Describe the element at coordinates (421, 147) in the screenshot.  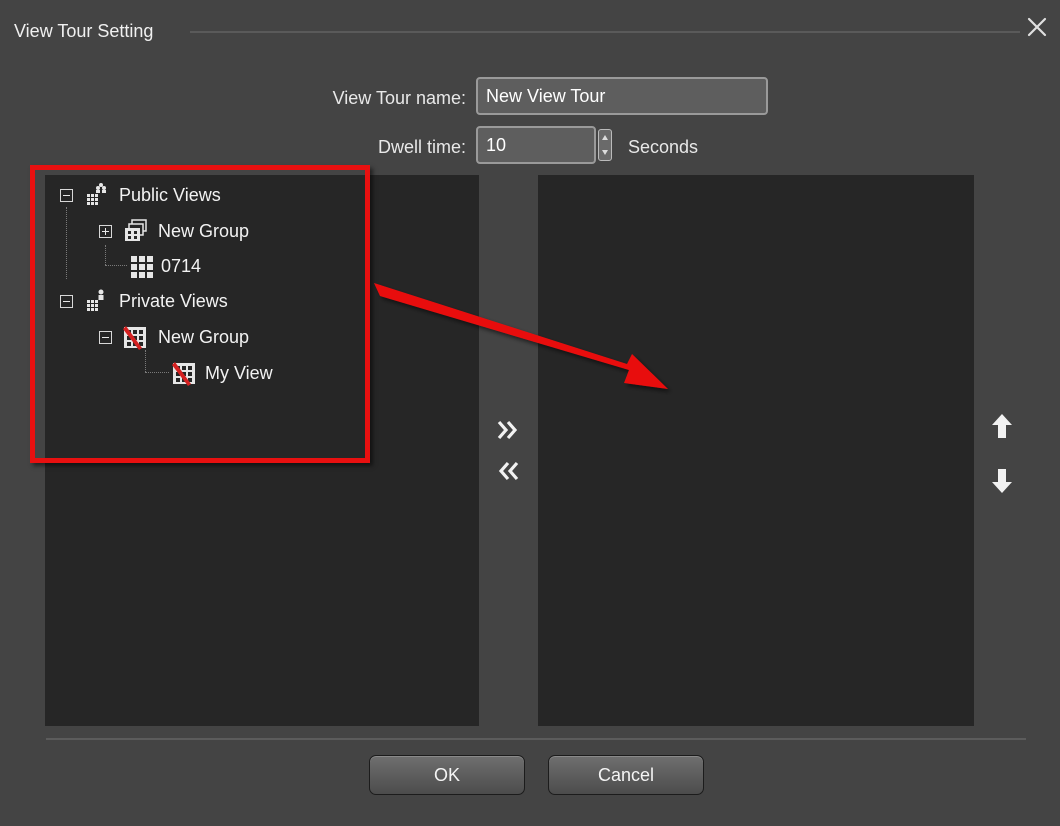
I see `dwell-time-label: Dwell time:` at that location.